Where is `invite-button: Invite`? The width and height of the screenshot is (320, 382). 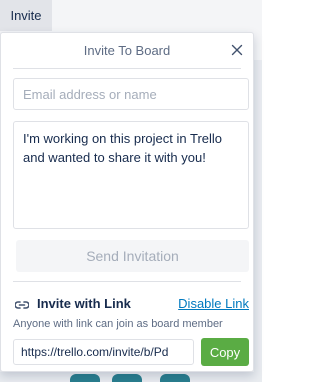 invite-button: Invite is located at coordinates (26, 15).